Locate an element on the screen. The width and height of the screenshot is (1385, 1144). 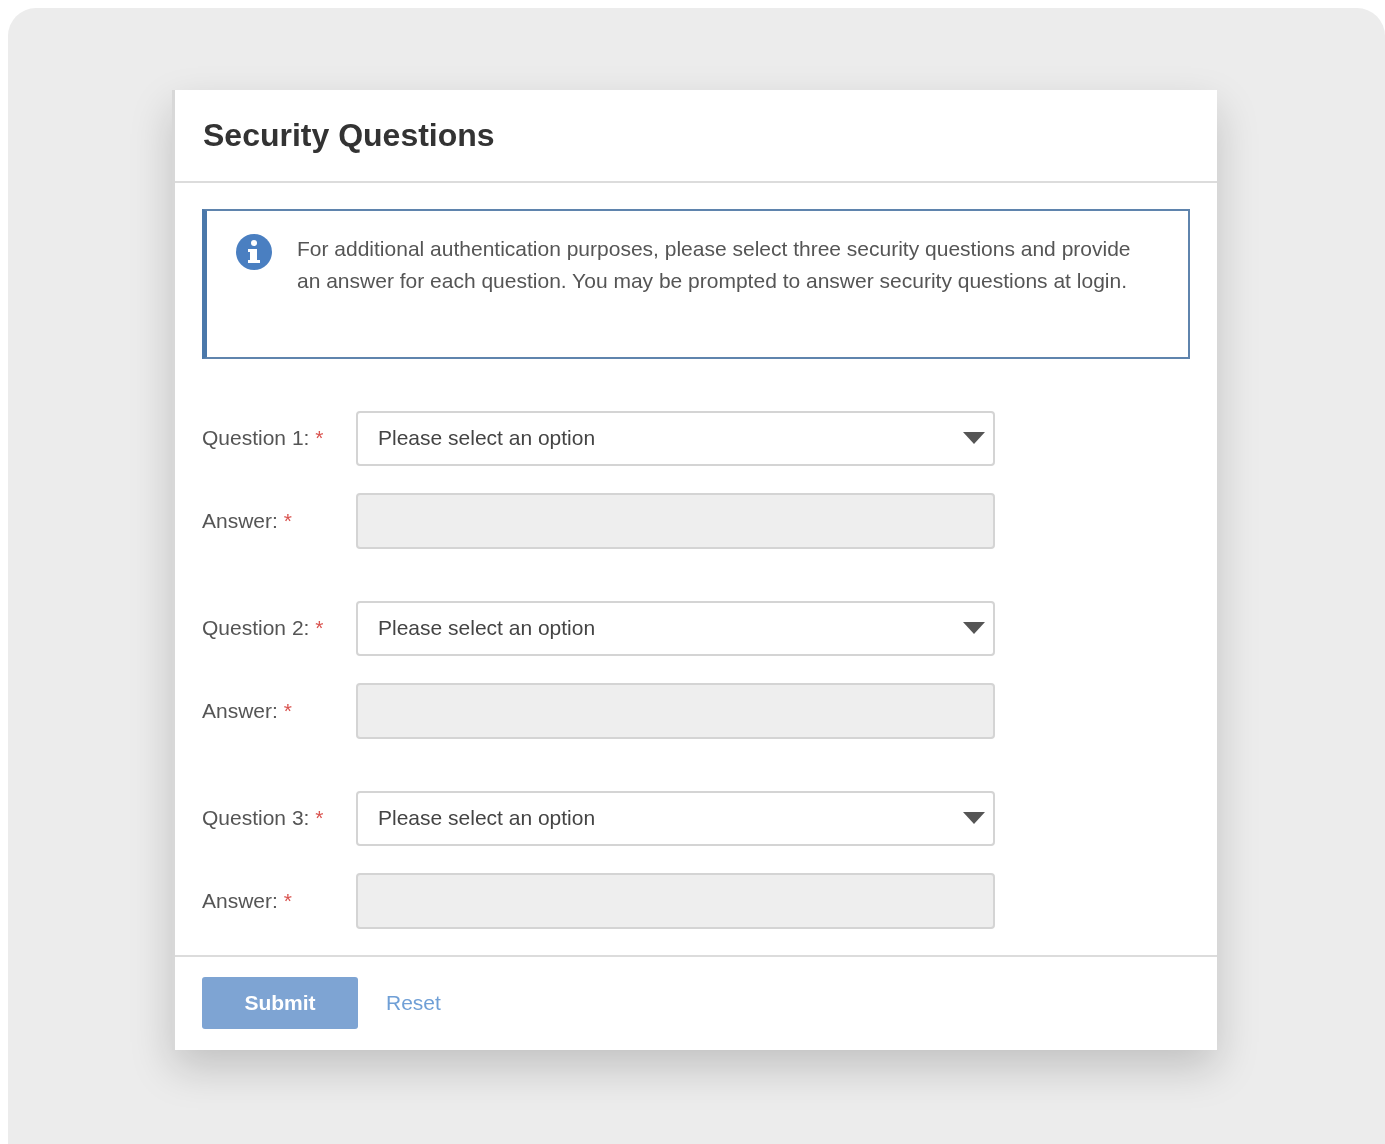
question-label: Question 3: * is located at coordinates (263, 818).